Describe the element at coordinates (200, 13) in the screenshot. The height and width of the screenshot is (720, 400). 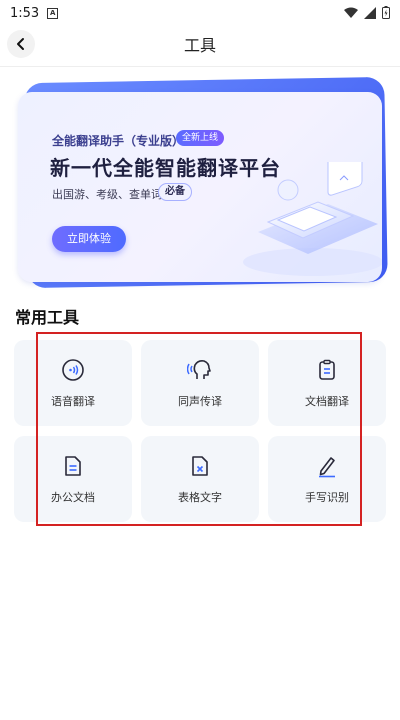
I see `status-bar: 1:53 A` at that location.